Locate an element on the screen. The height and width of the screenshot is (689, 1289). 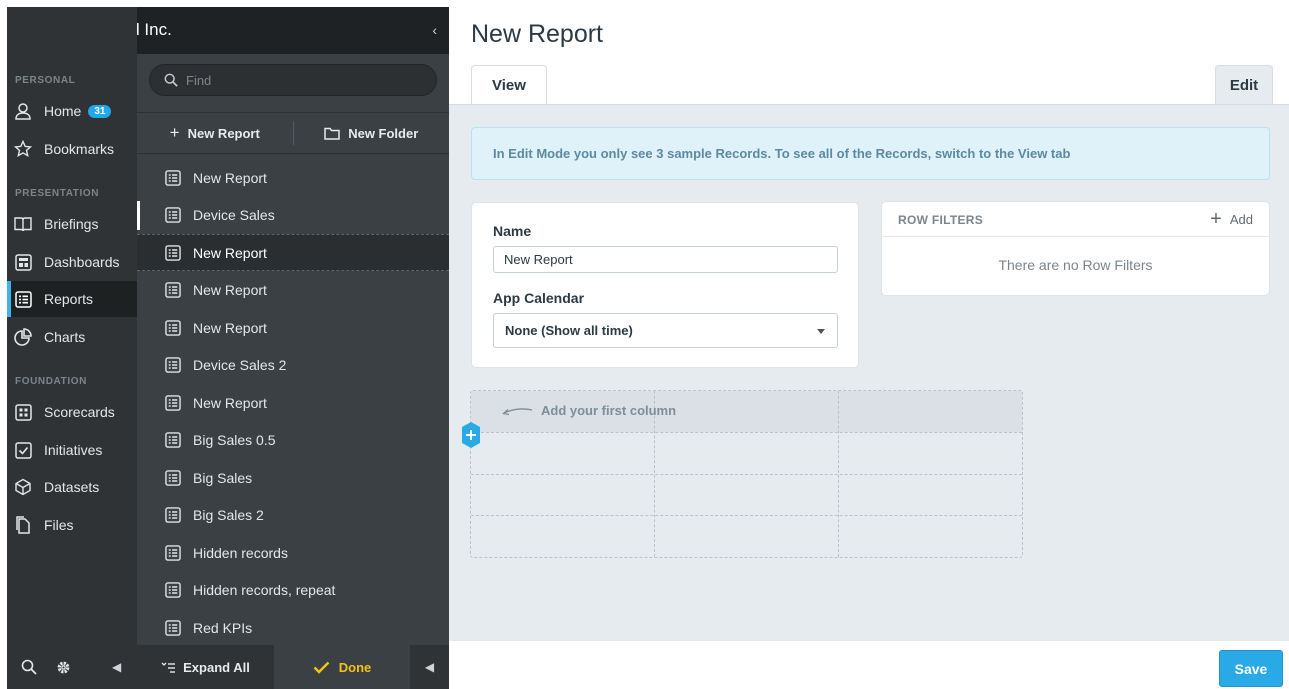
expand-all-label: Expand All is located at coordinates (216, 667).